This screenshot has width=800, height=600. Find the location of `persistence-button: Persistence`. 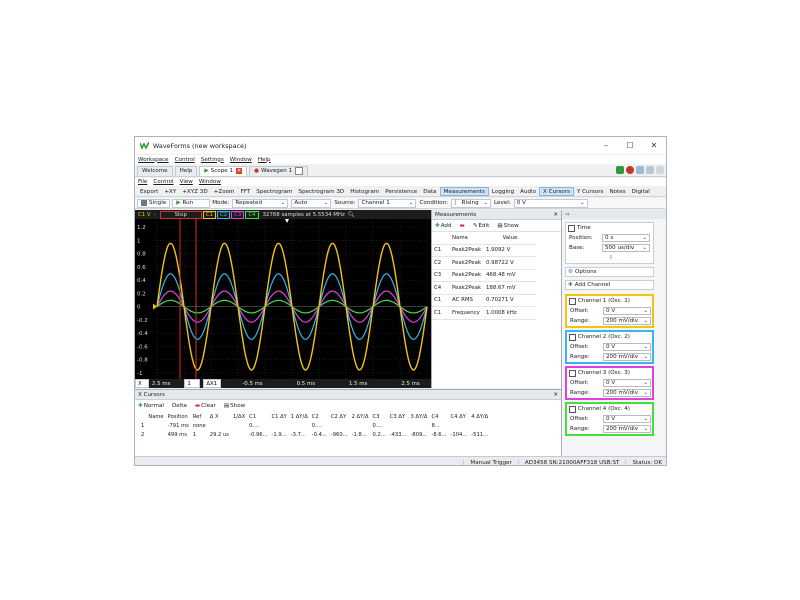

persistence-button: Persistence is located at coordinates (401, 191).